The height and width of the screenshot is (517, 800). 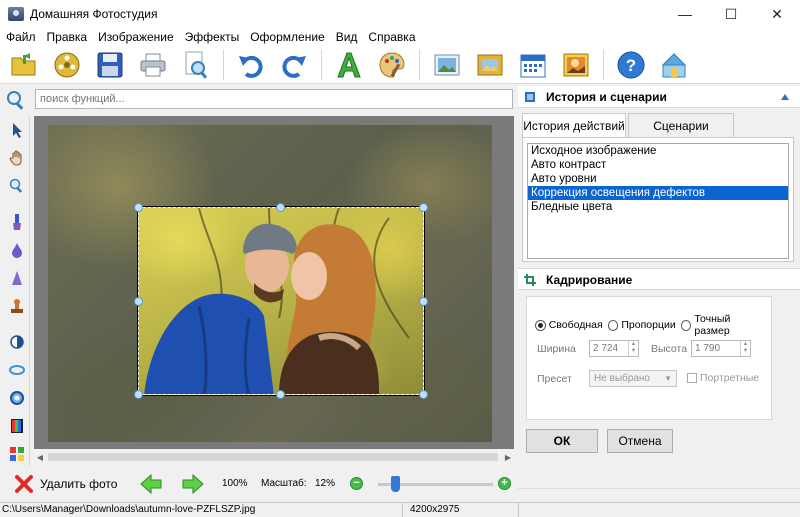 What do you see at coordinates (658, 165) in the screenshot?
I see `history-item: Авто контраст` at bounding box center [658, 165].